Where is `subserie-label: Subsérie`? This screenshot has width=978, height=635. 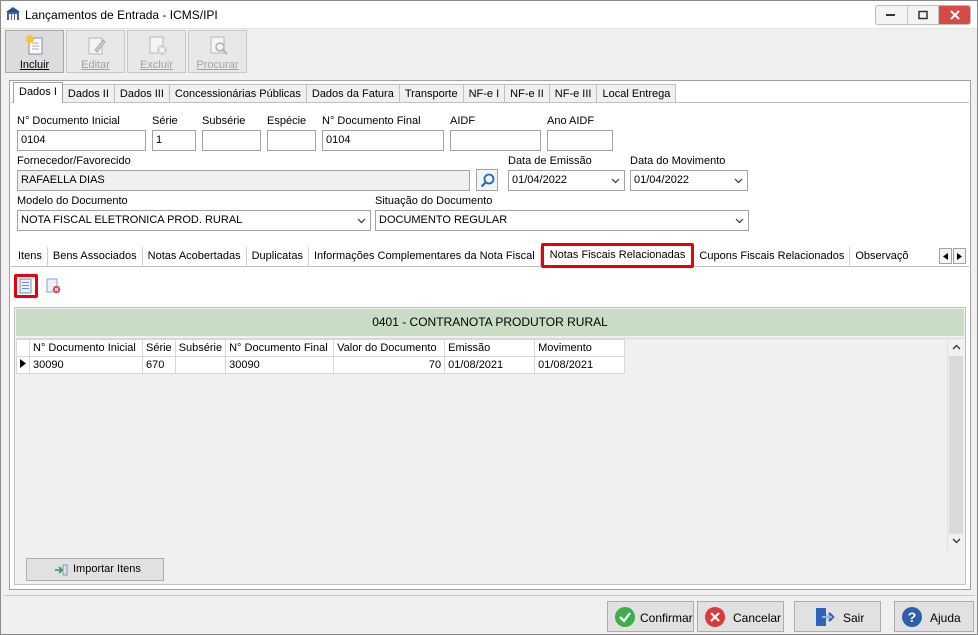 subserie-label: Subsérie is located at coordinates (224, 121).